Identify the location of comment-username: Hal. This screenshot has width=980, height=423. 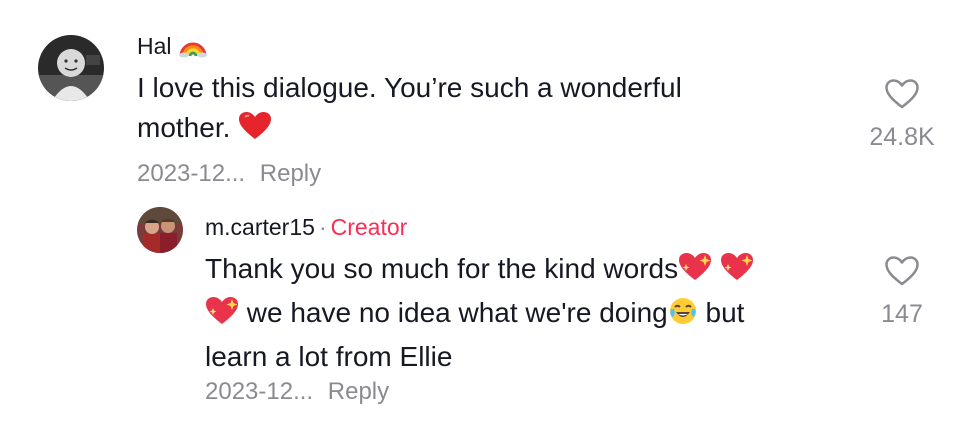
(172, 48).